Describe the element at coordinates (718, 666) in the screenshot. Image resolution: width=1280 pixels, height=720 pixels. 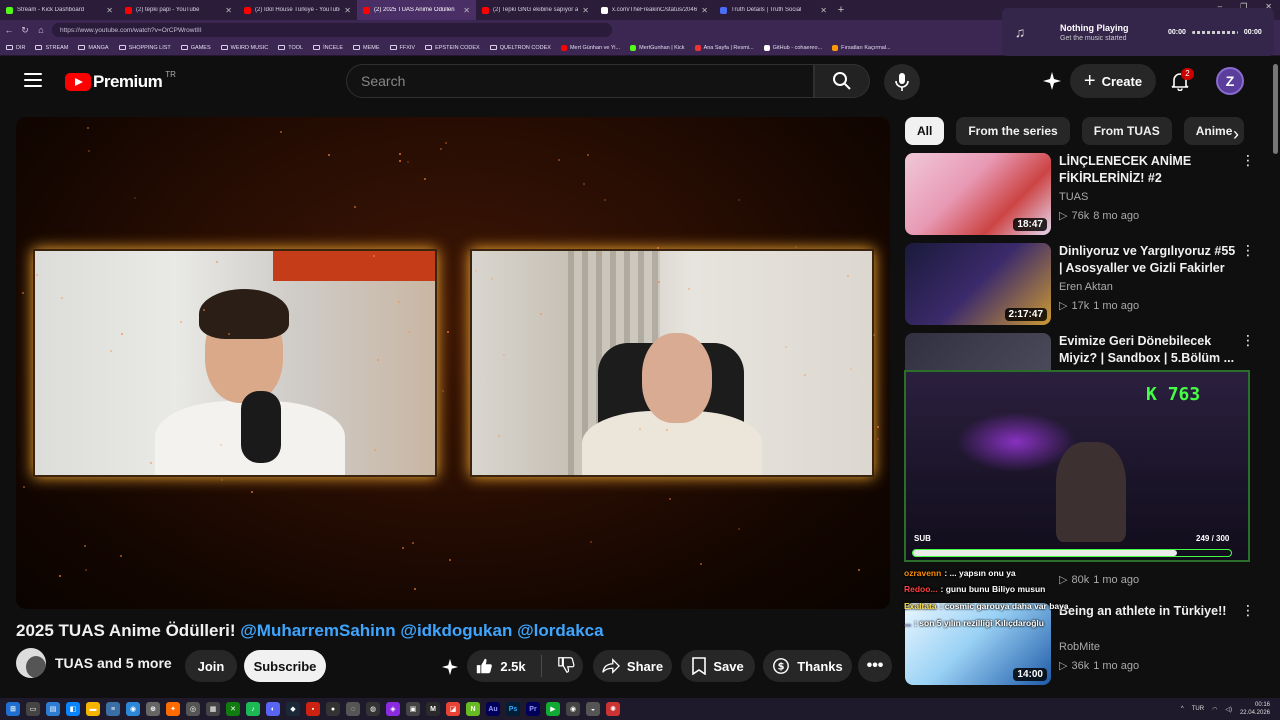
I see `save-button: Save` at that location.